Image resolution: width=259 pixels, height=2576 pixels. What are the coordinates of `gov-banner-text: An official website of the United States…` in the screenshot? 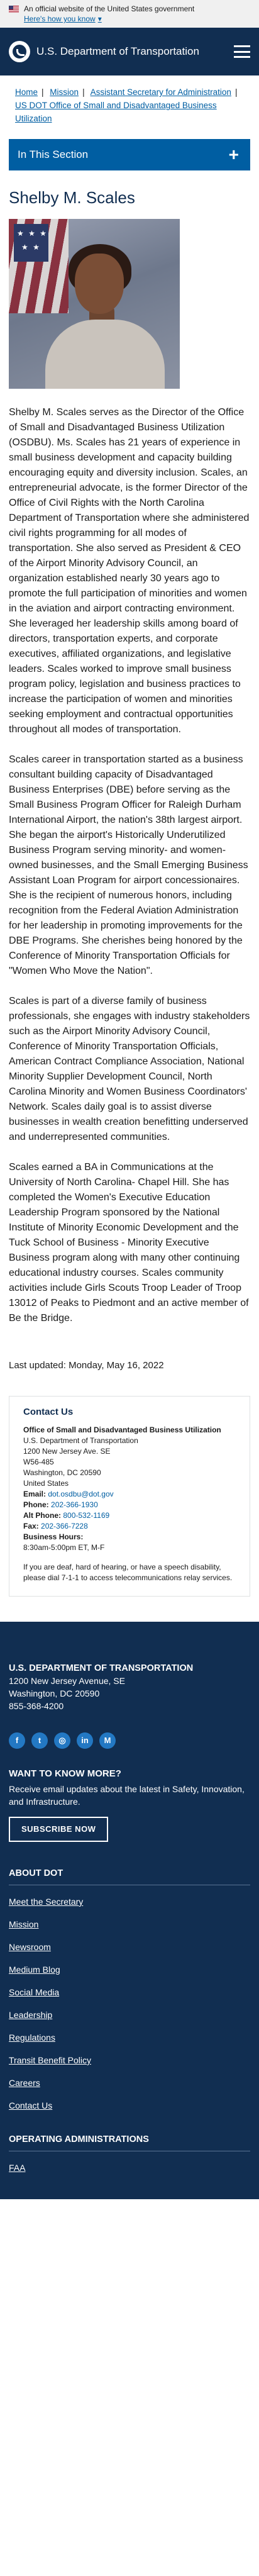 It's located at (110, 8).